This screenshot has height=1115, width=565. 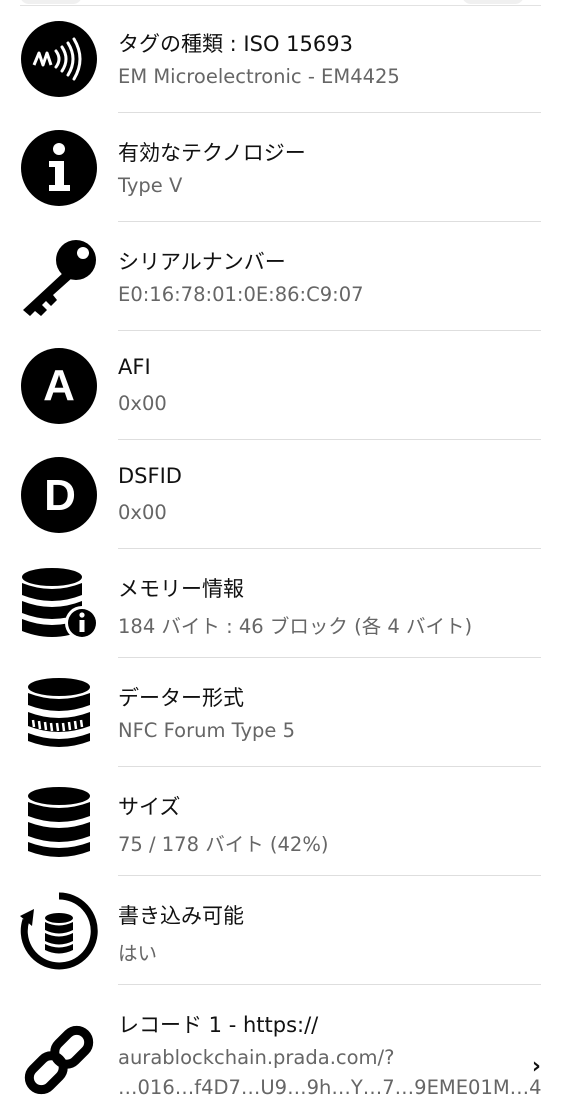 What do you see at coordinates (59, 168) in the screenshot?
I see `info-icon` at bounding box center [59, 168].